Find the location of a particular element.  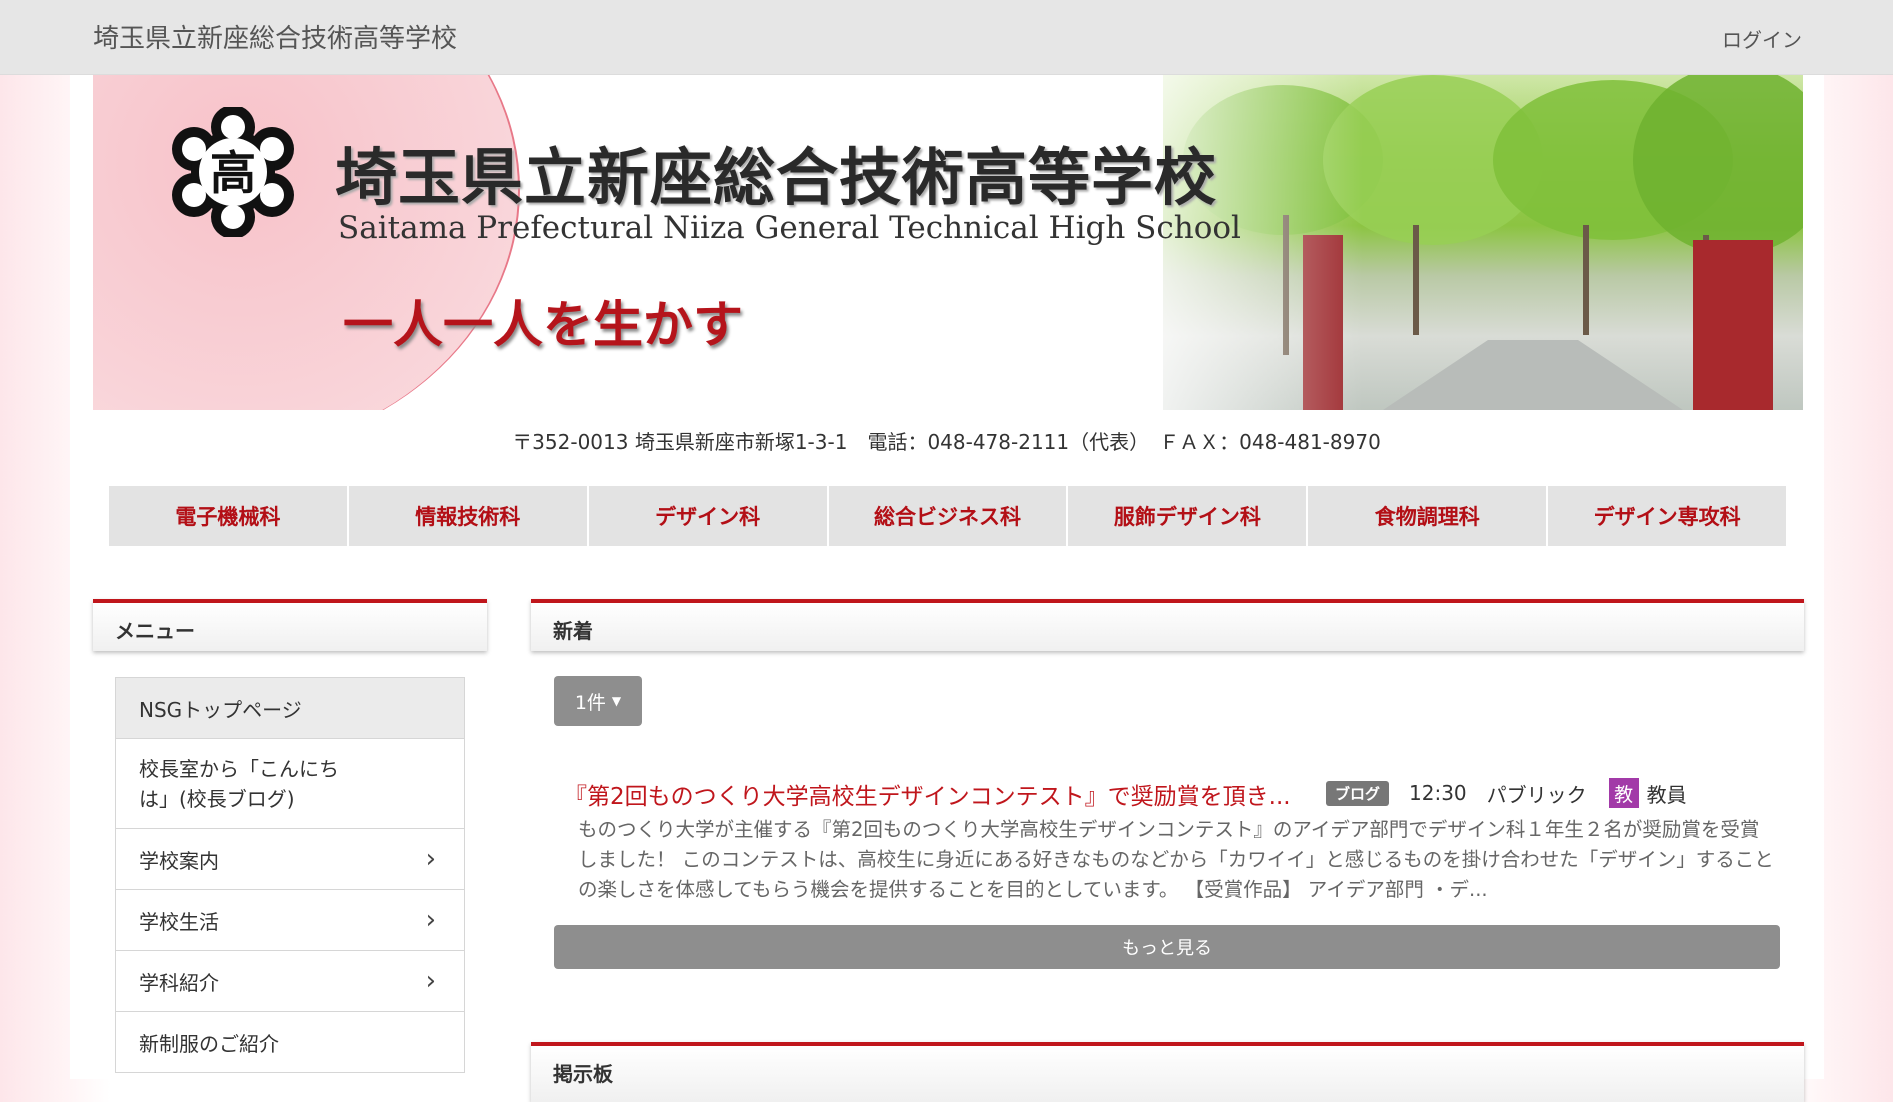

board-panel-header: 掲示板 is located at coordinates (1167, 1072).